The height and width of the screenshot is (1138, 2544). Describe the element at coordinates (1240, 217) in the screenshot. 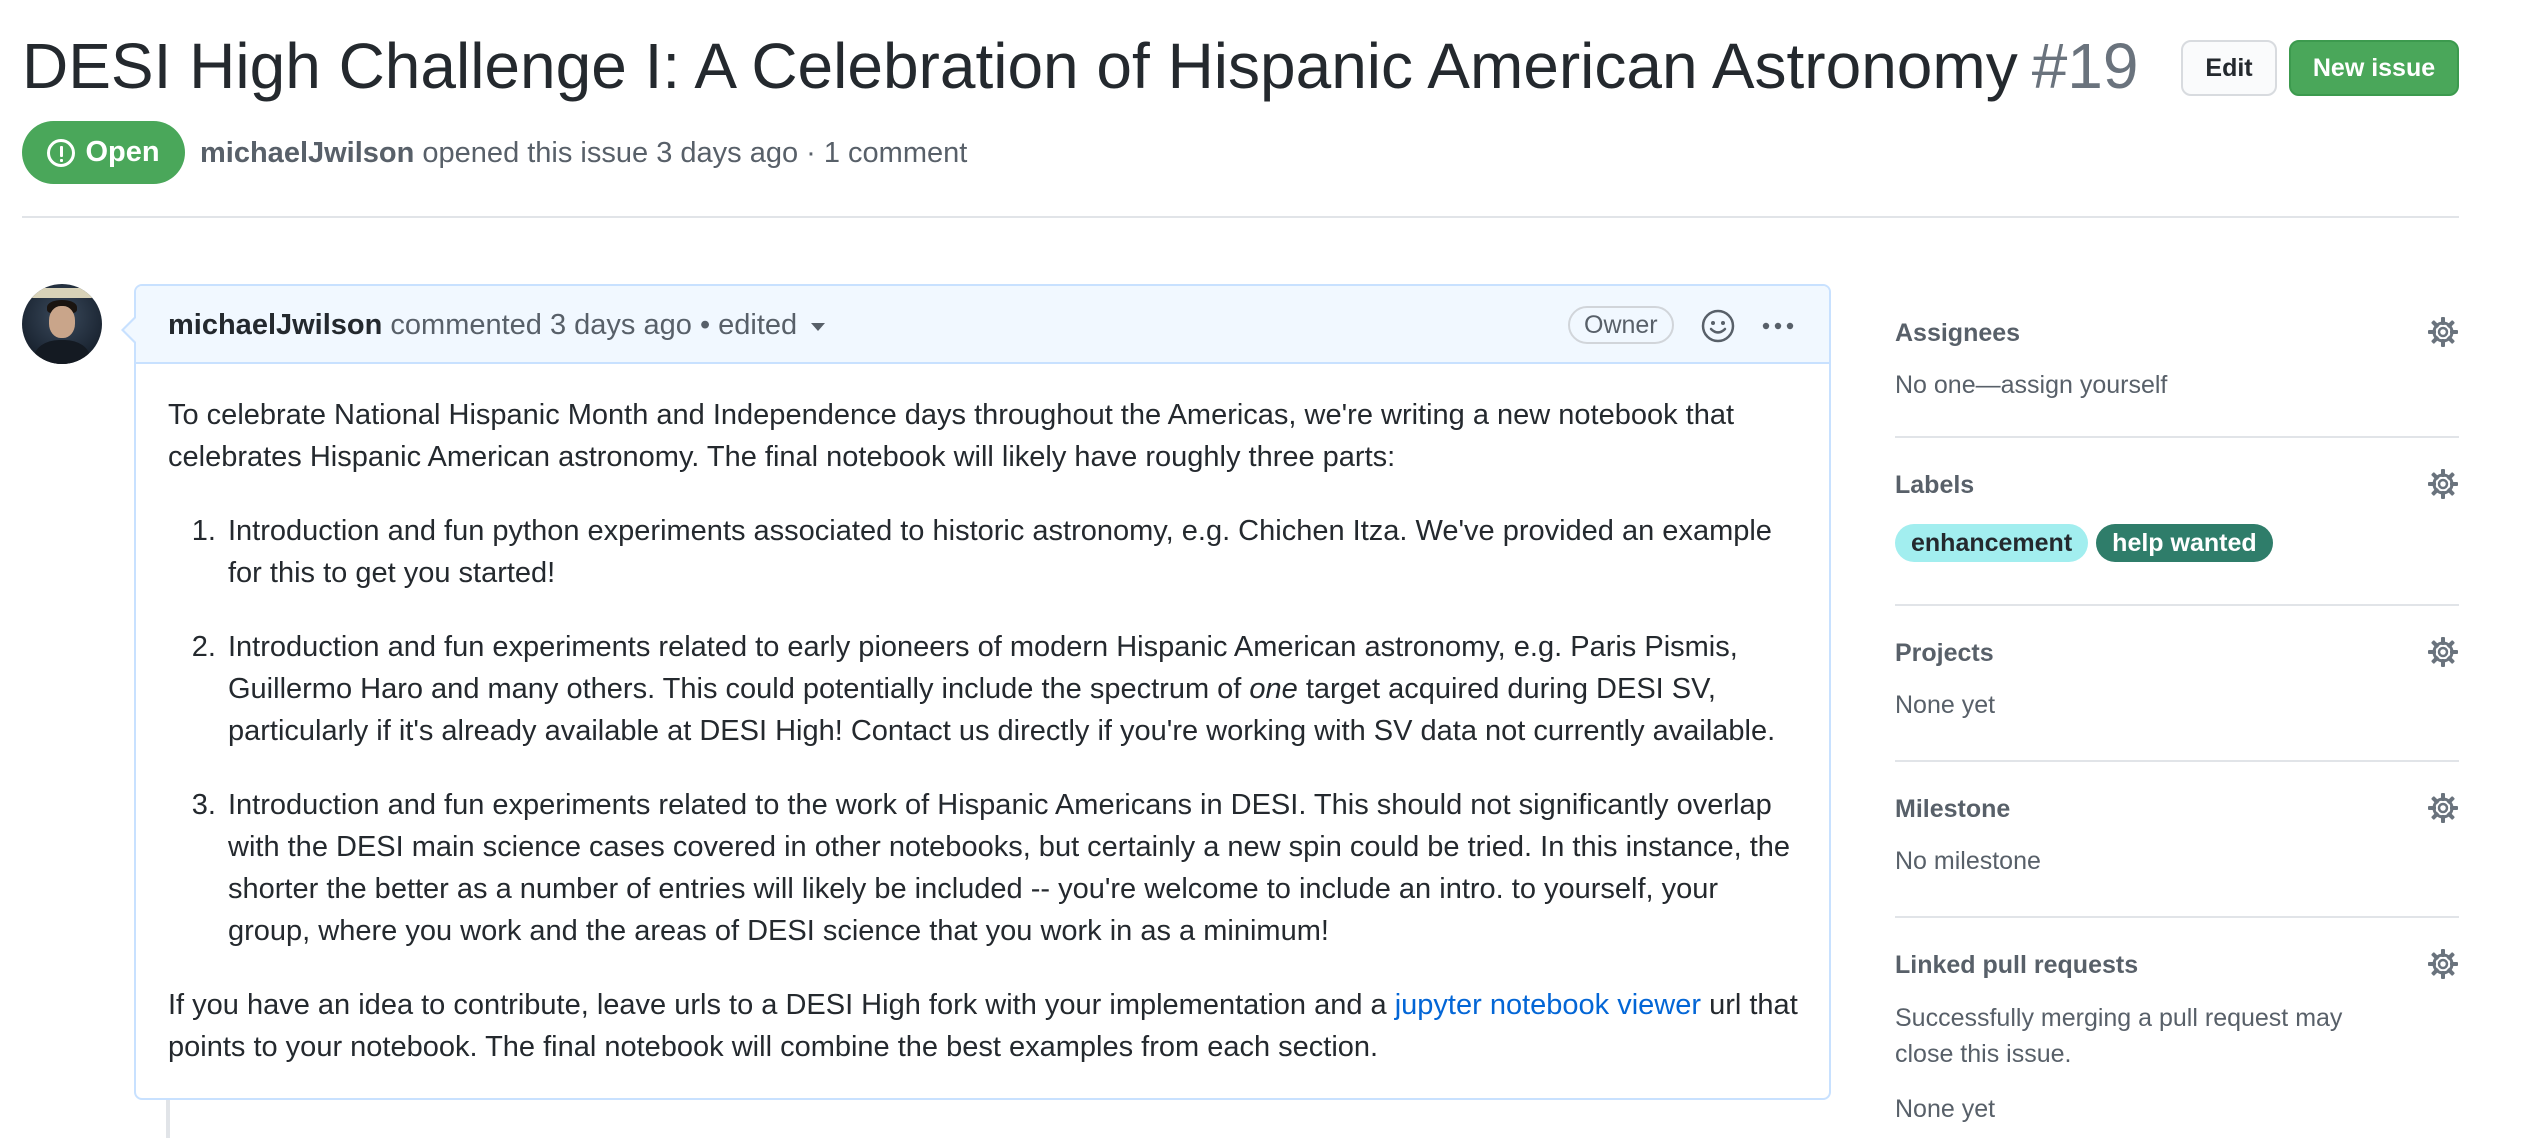

I see `header-divider` at that location.